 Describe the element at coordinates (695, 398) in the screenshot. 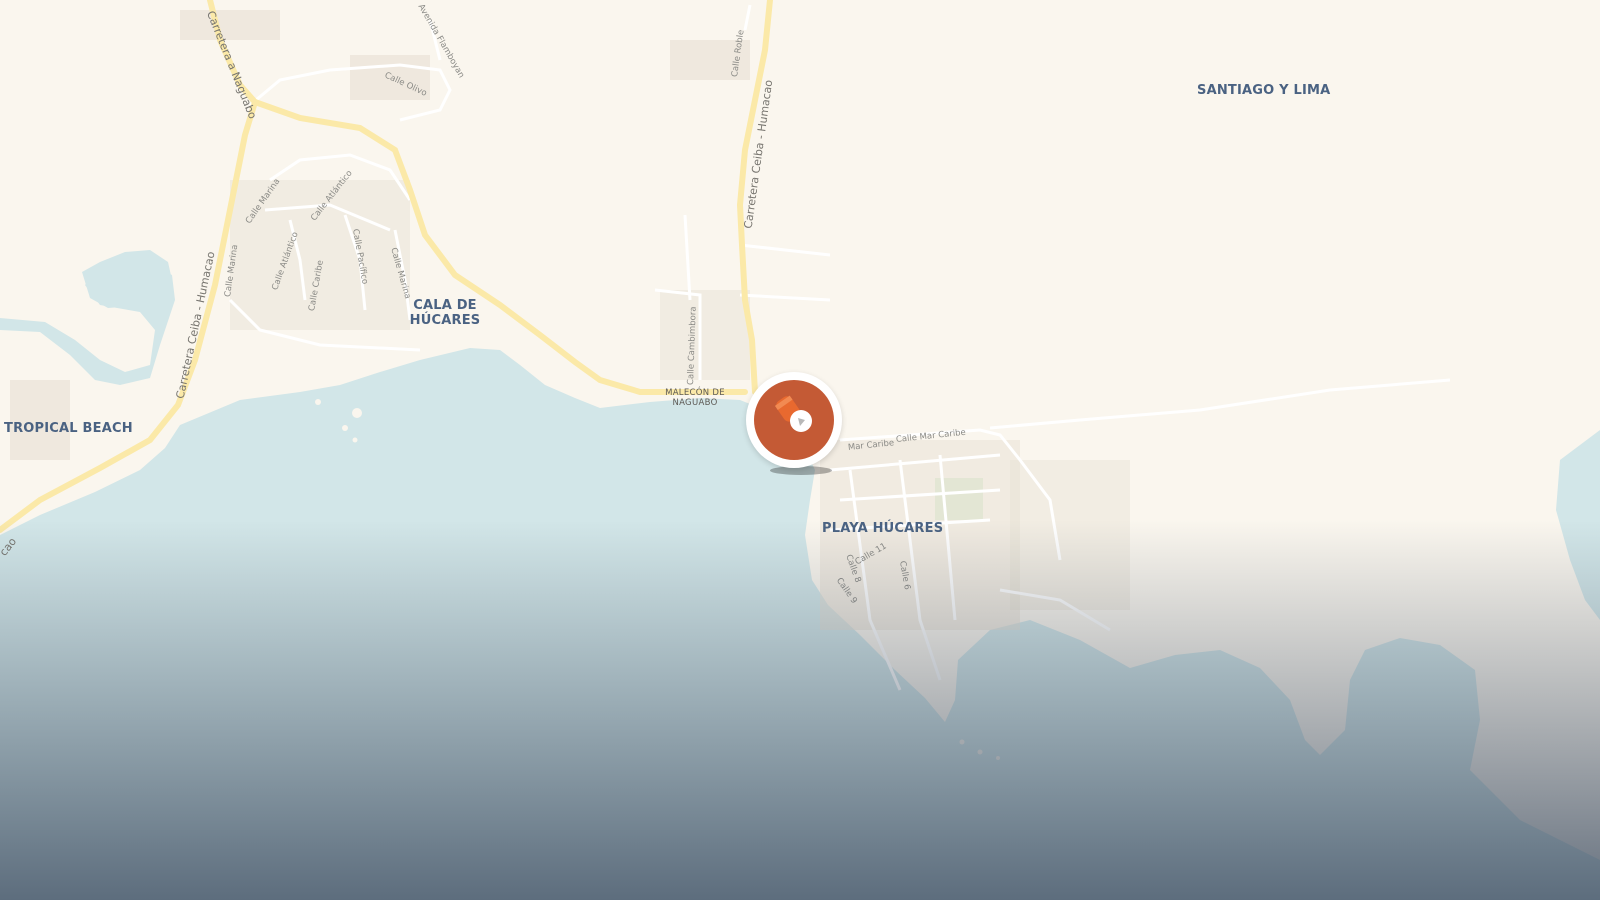

I see `poi-label-malecon-de-naguabo: MALECÓN DE NAGUABO` at that location.